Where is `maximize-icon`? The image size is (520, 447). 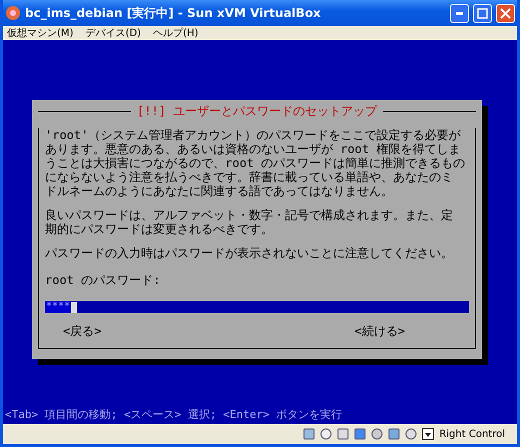
maximize-icon is located at coordinates (482, 13).